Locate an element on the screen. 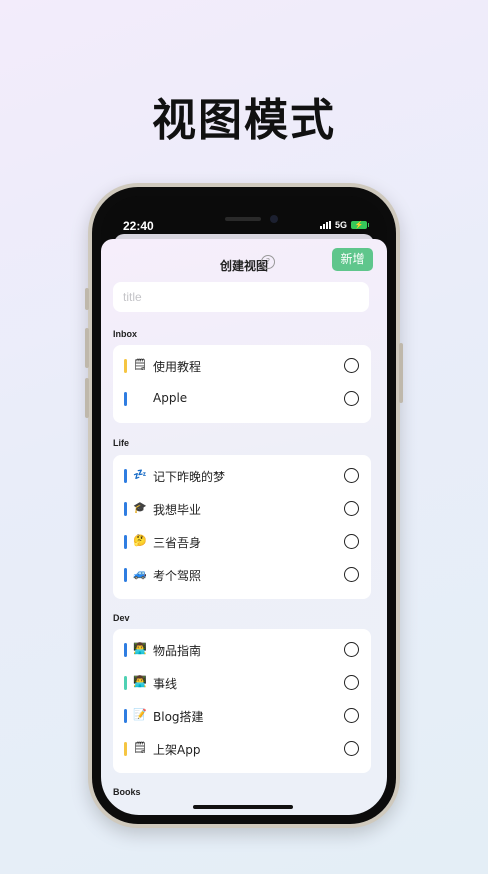 The height and width of the screenshot is (874, 488). list-item: 🎓 我想毕业 is located at coordinates (242, 508).